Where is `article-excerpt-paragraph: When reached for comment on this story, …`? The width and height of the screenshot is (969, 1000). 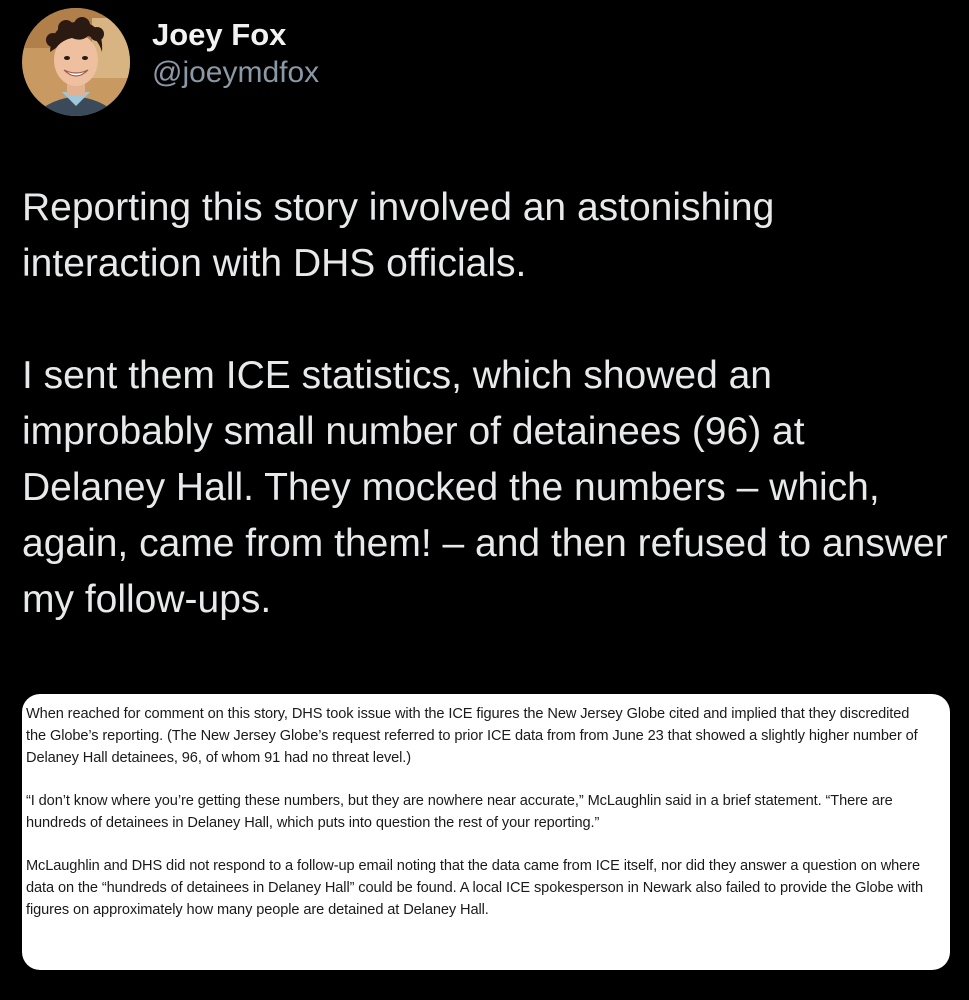 article-excerpt-paragraph: When reached for comment on this story, … is located at coordinates (472, 736).